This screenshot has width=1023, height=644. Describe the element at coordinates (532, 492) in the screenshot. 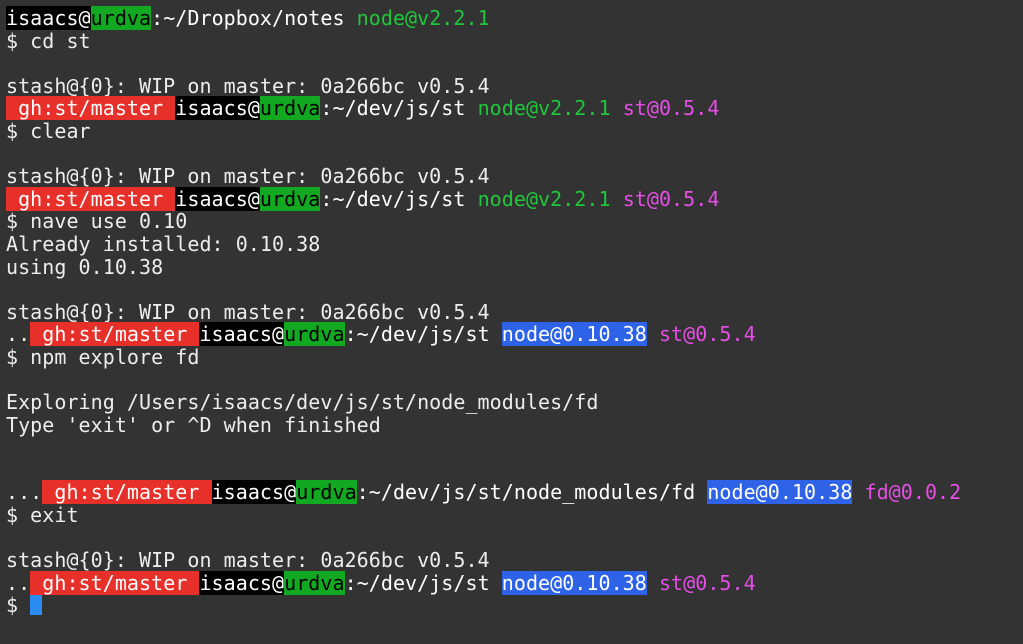

I see `prompt-path: :~/dev/js/st/node_modules/fd` at that location.